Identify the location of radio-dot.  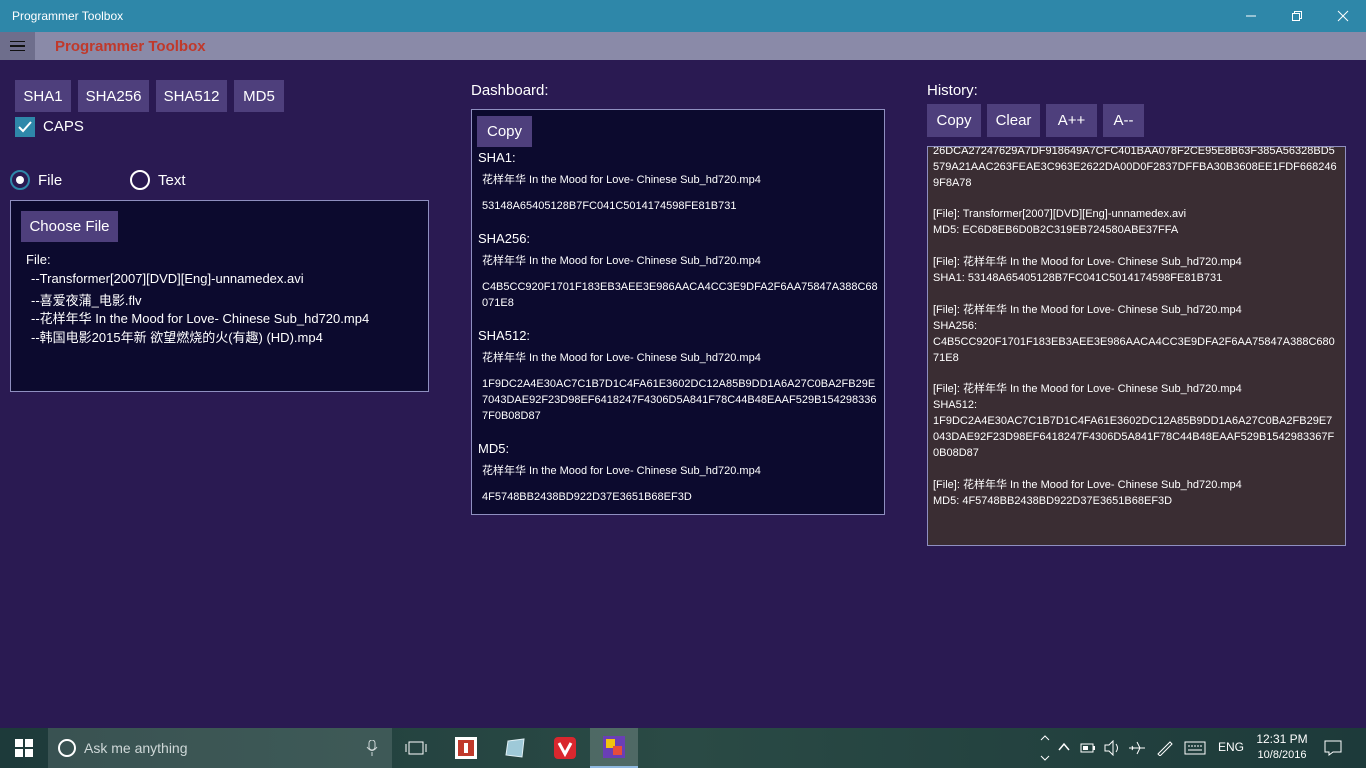
(20, 180).